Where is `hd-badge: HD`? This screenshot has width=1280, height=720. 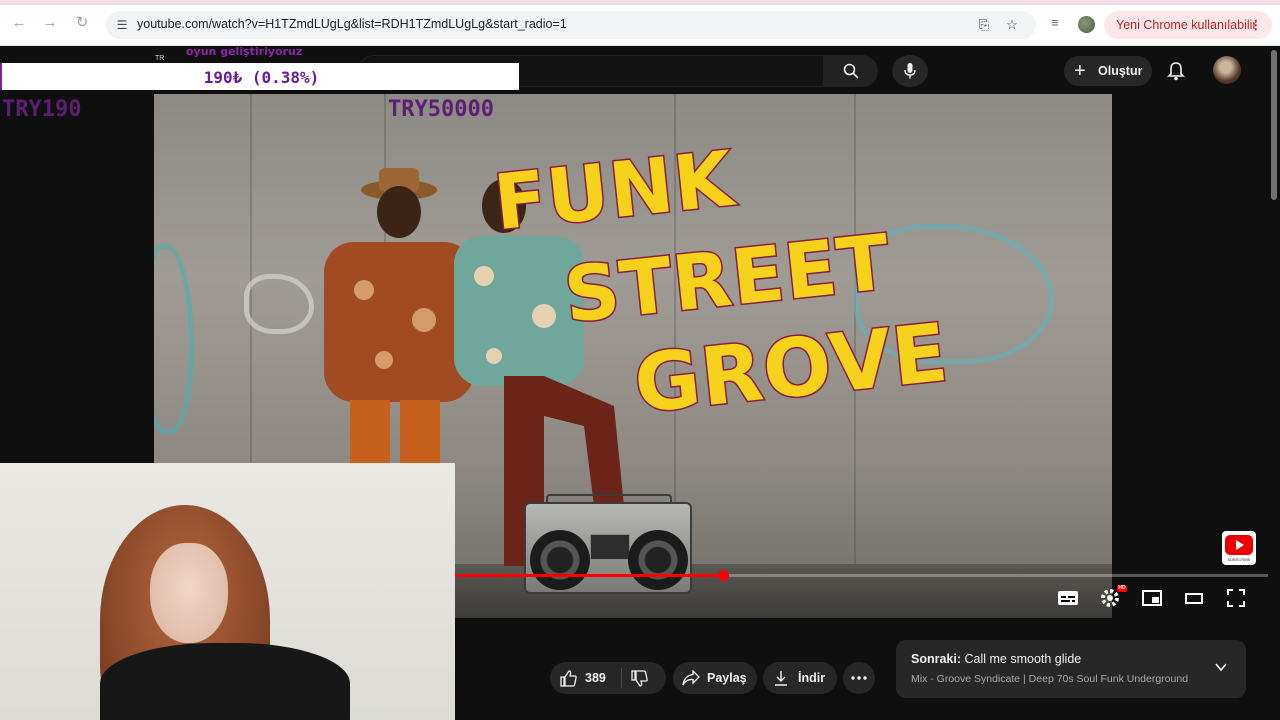
hd-badge: HD is located at coordinates (1122, 588).